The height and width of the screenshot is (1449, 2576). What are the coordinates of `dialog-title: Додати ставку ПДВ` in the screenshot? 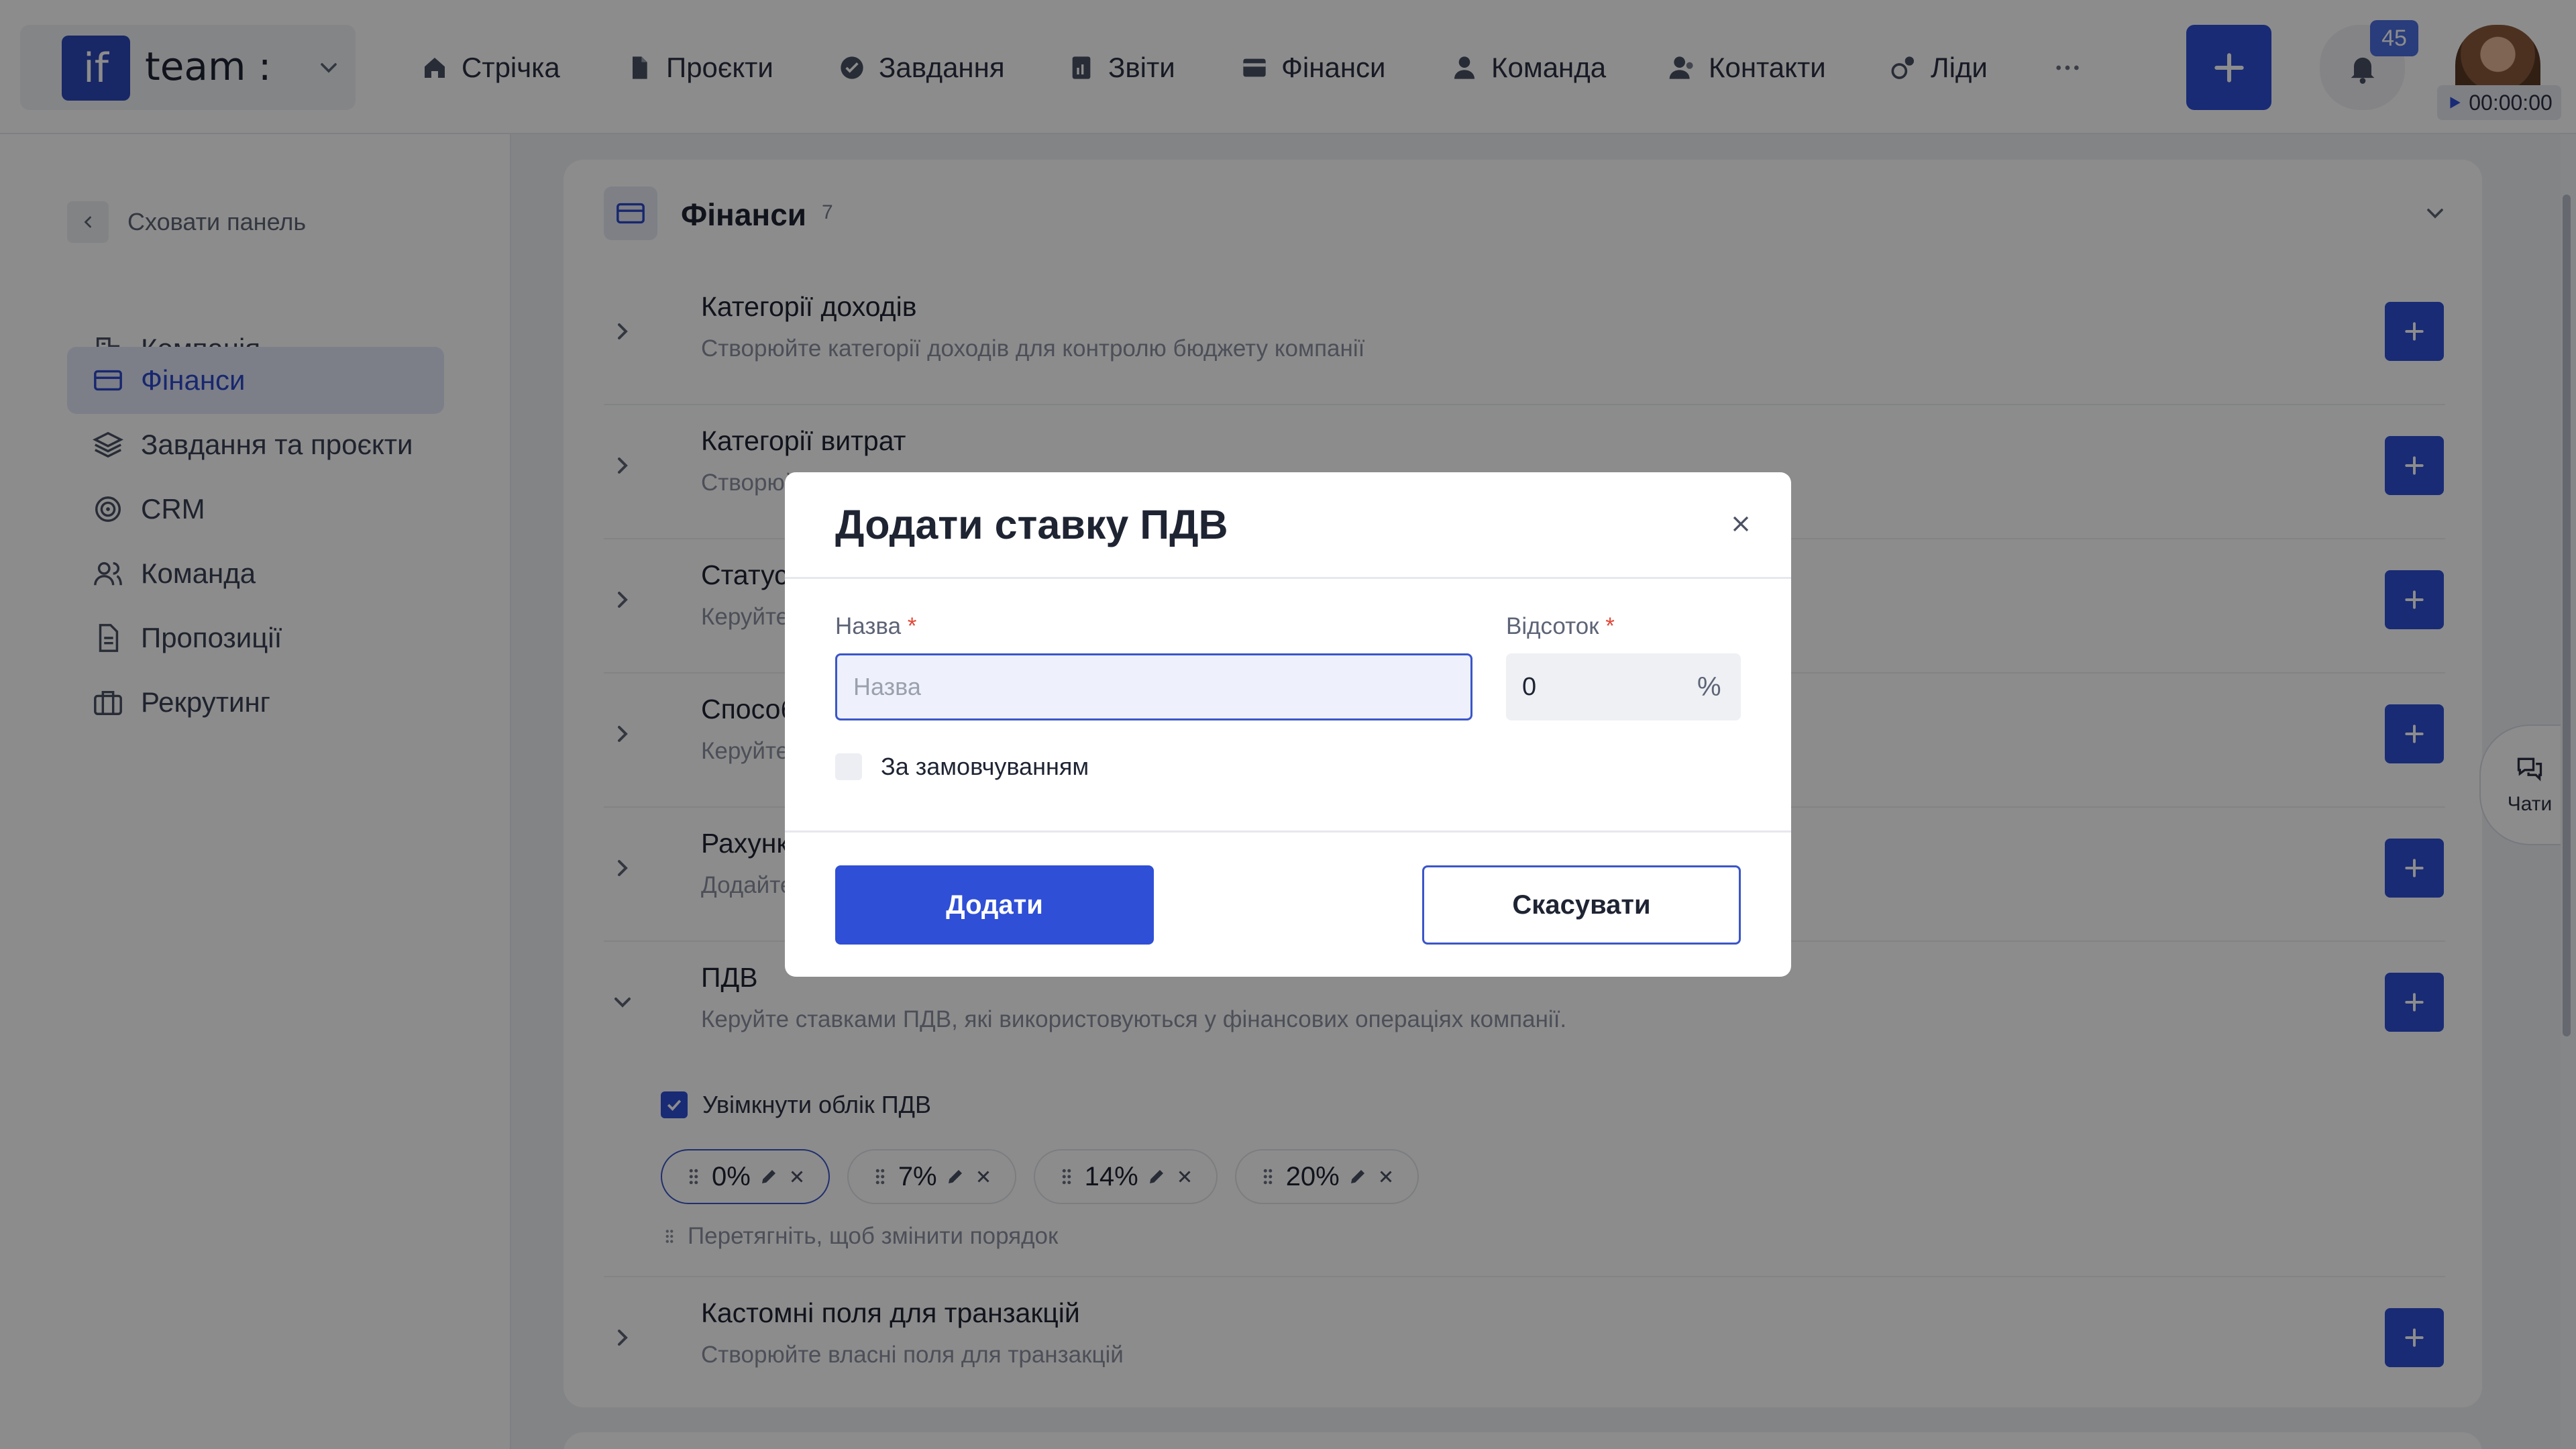 It's located at (1031, 524).